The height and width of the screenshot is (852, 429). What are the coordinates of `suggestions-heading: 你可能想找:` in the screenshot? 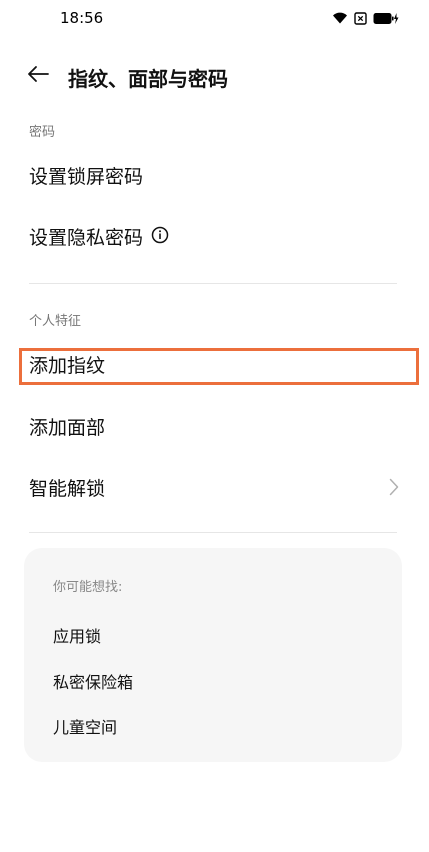 It's located at (88, 587).